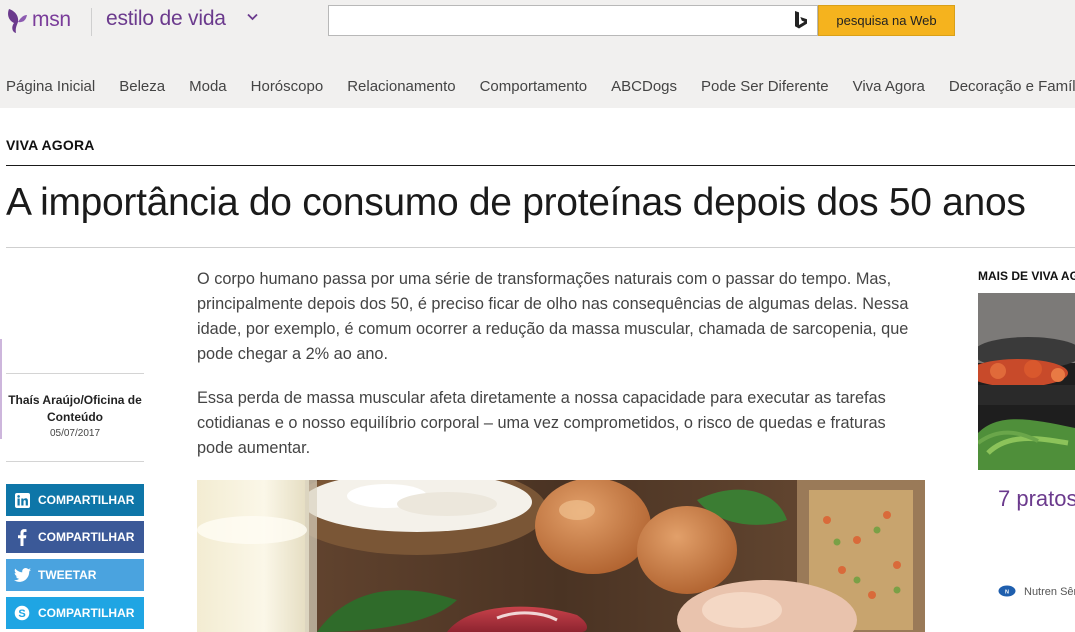 This screenshot has height=632, width=1075. Describe the element at coordinates (287, 88) in the screenshot. I see `nav-item-horoscopo: Horóscopo` at that location.